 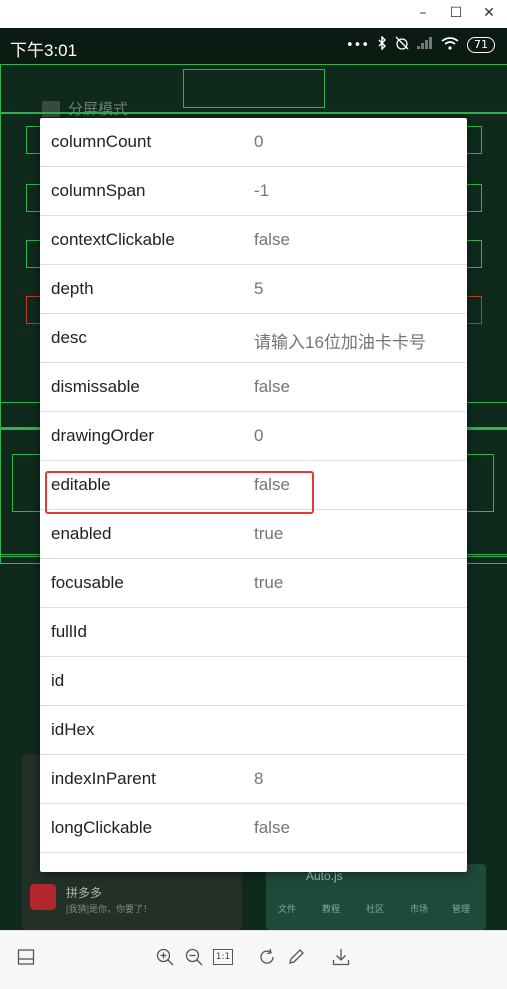 I want to click on status-bar: 下午3:01 ••• 71, so click(x=253, y=46).